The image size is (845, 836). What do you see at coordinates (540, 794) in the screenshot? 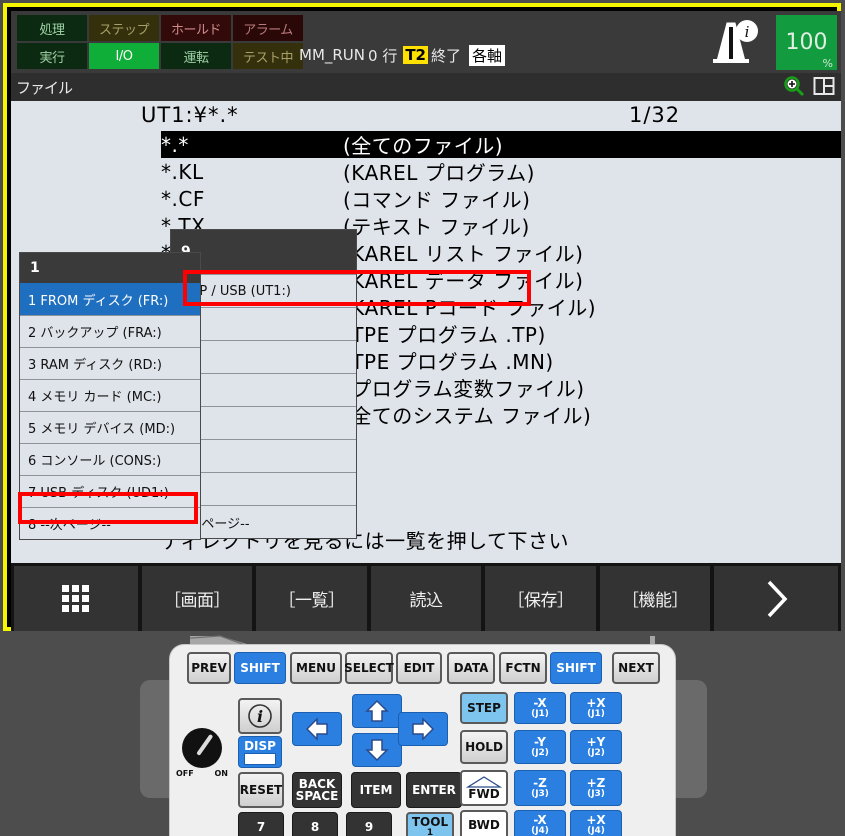
I see `key-sublabel: (J3)` at bounding box center [540, 794].